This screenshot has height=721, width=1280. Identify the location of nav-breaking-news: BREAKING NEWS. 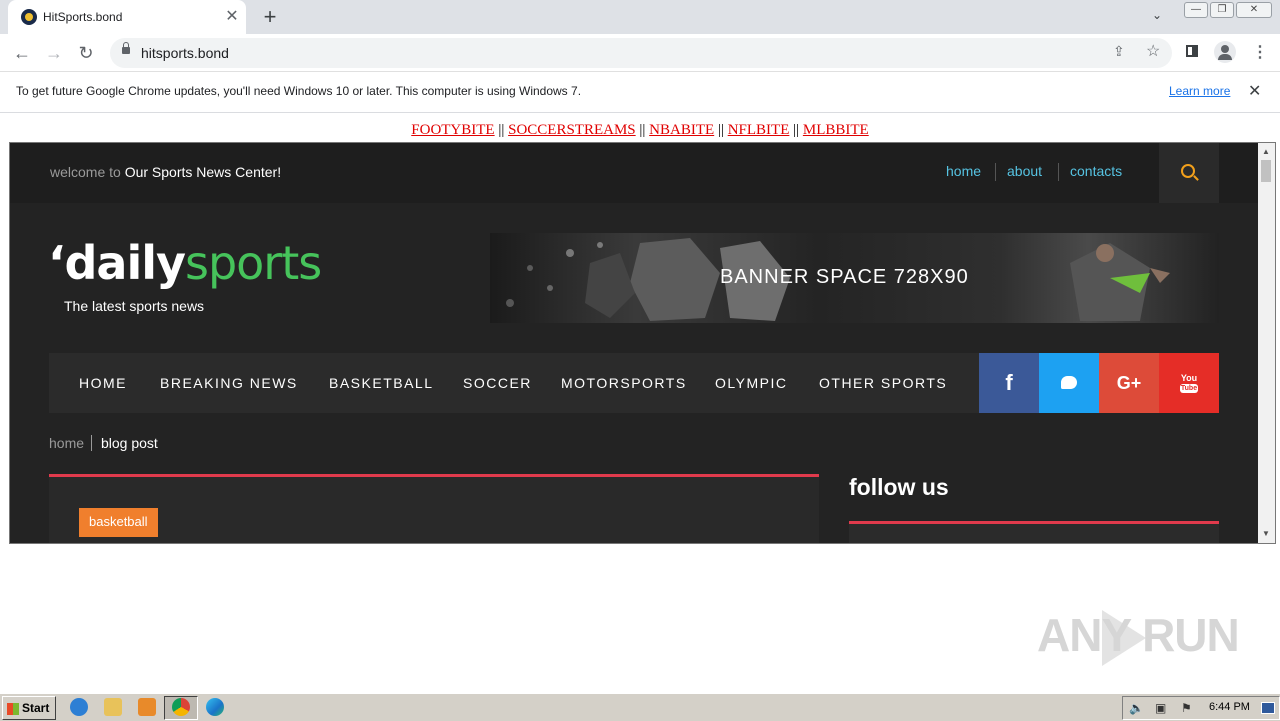
(229, 383).